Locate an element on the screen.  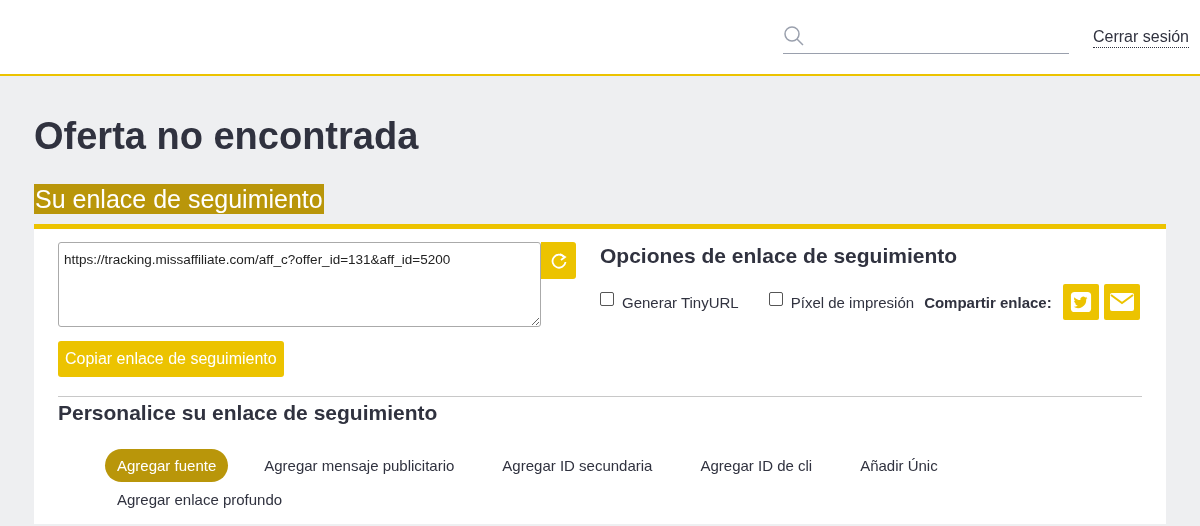
bird-icon is located at coordinates (1080, 302).